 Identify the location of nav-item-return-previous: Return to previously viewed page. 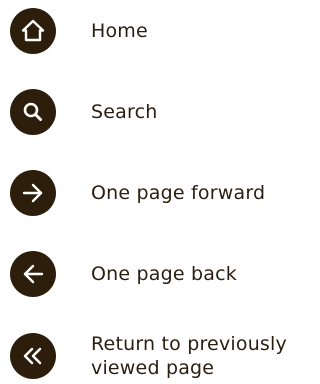
(160, 356).